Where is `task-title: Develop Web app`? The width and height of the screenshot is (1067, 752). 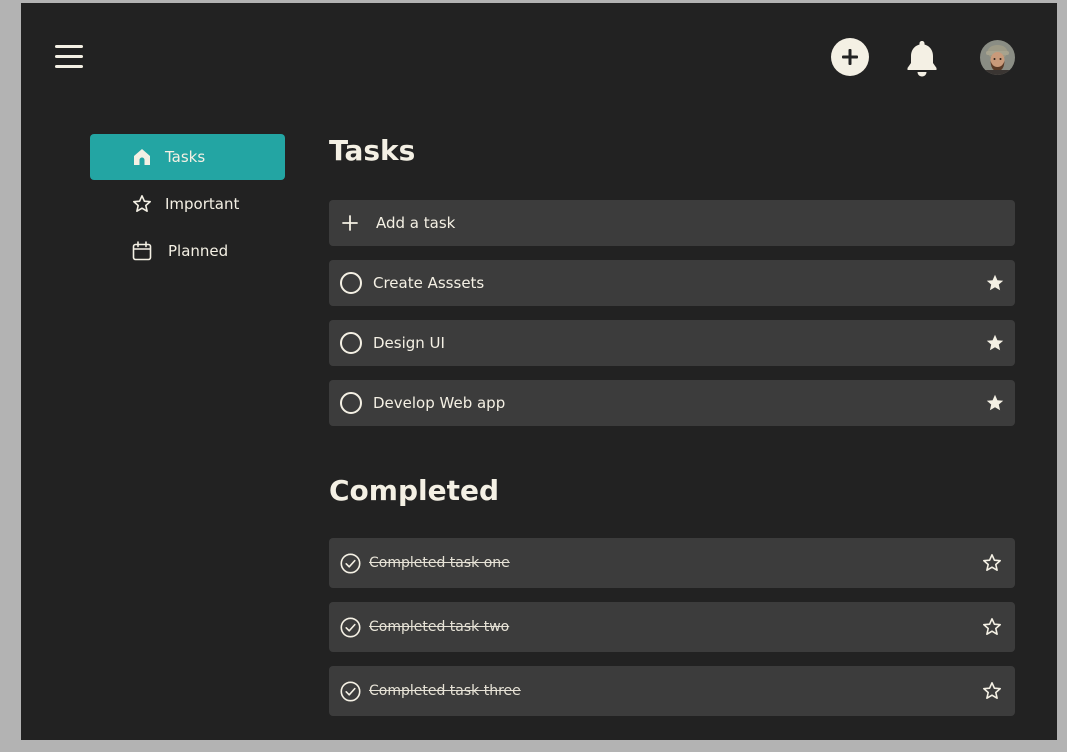 task-title: Develop Web app is located at coordinates (439, 403).